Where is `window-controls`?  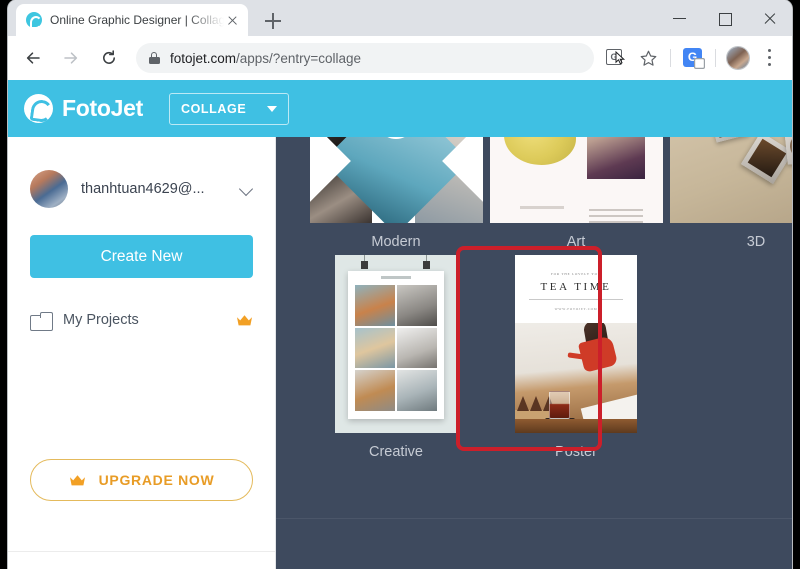 window-controls is located at coordinates (724, 18).